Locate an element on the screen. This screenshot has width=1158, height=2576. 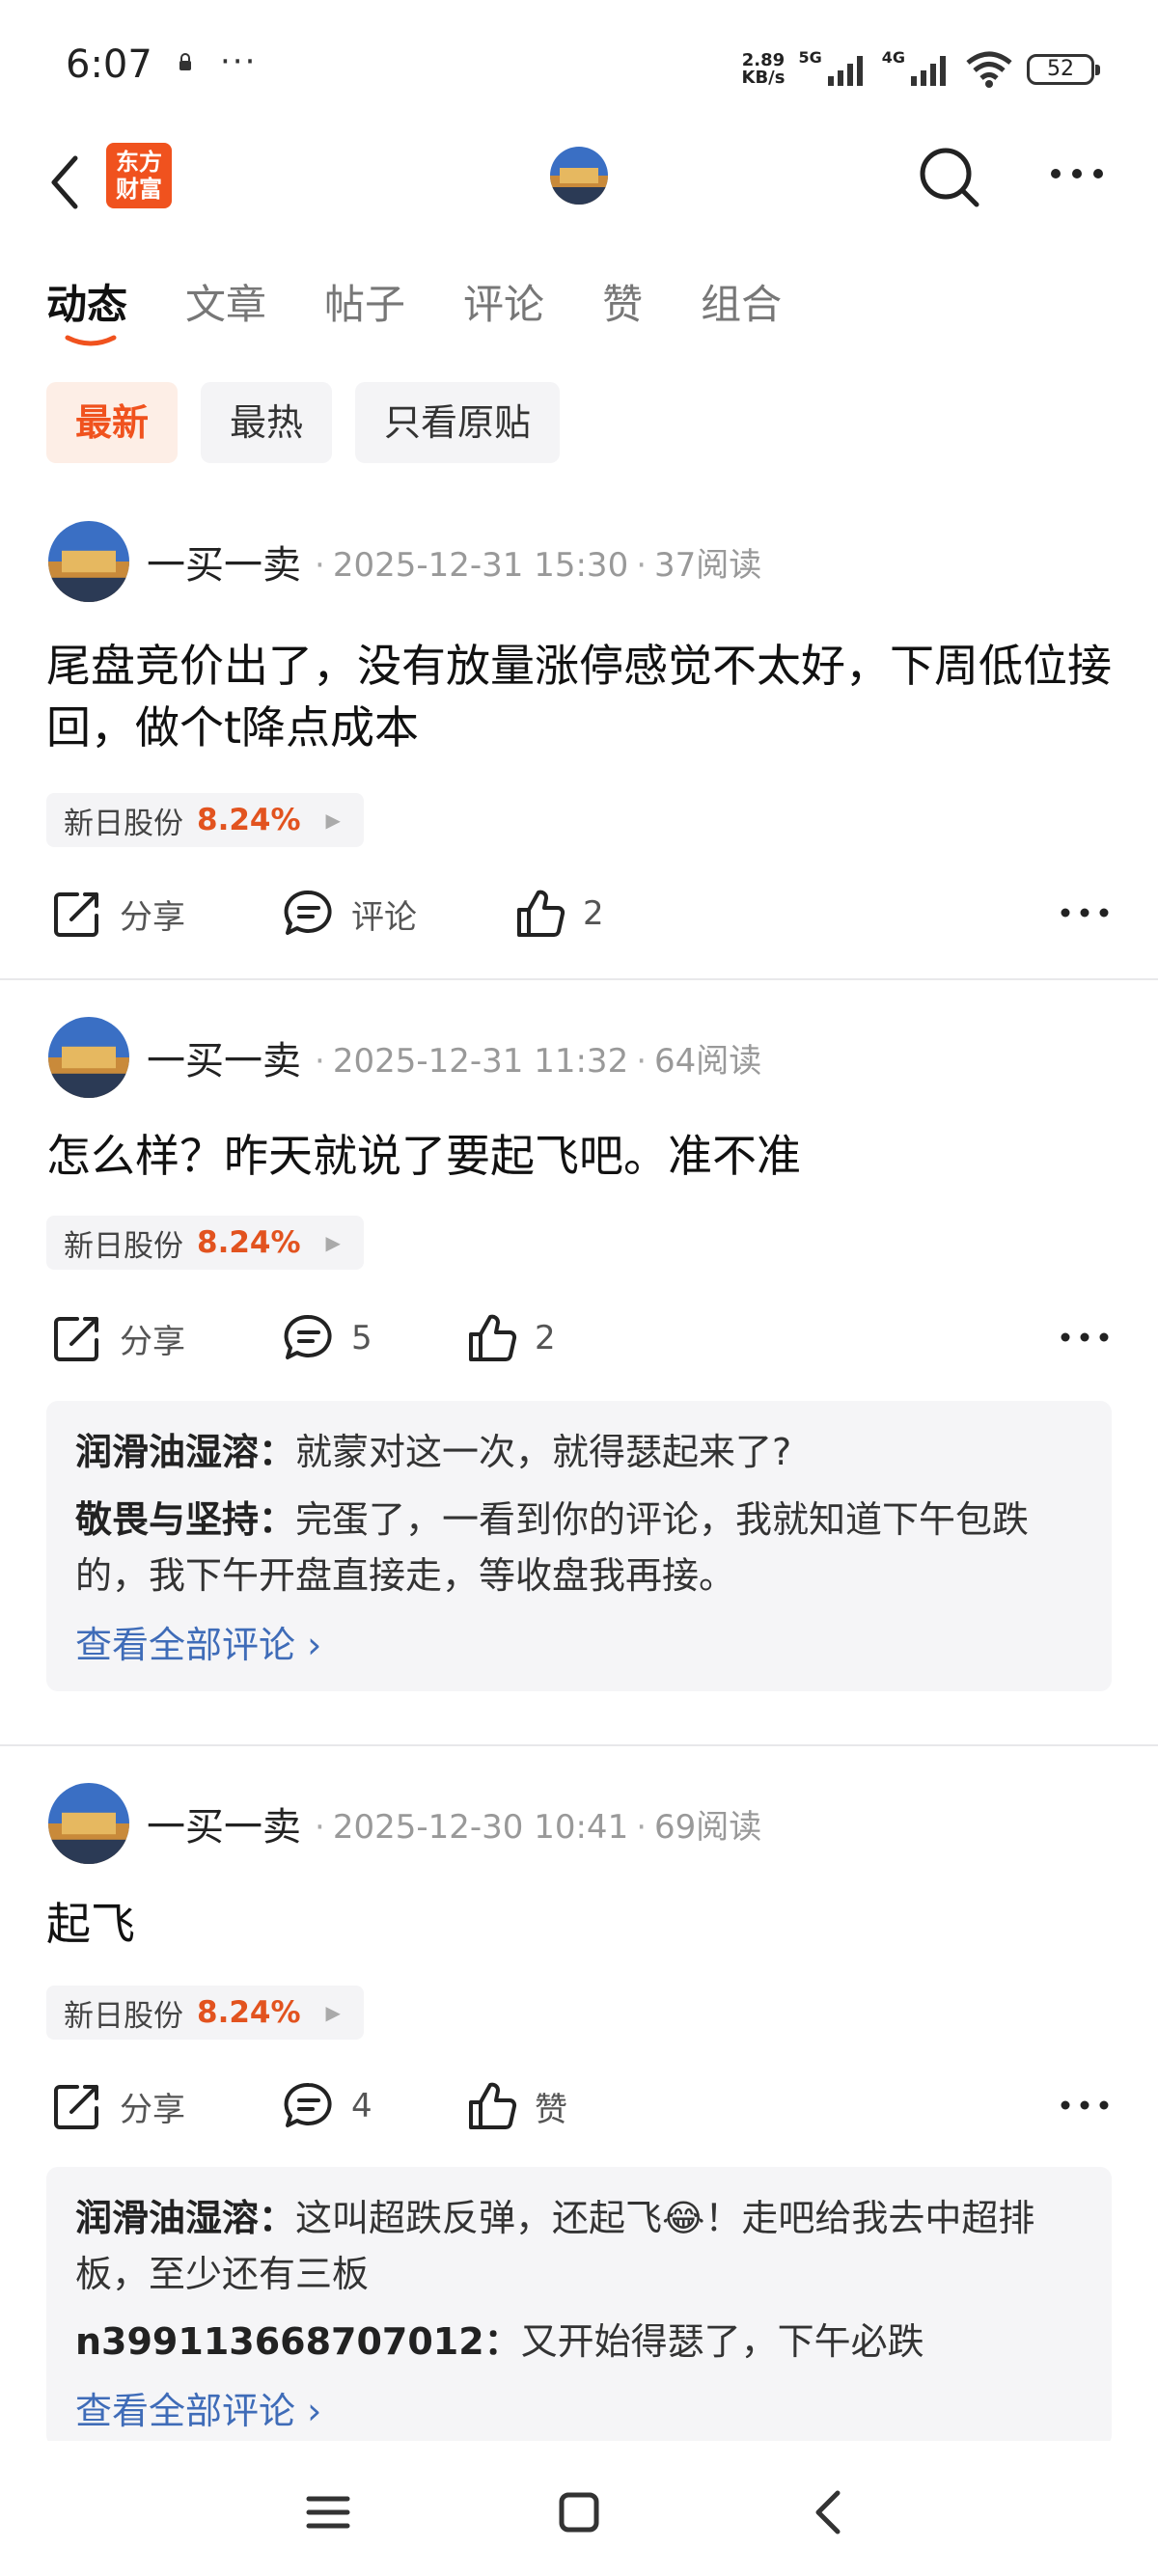
filter-original-only: 只看原贴 is located at coordinates (458, 422).